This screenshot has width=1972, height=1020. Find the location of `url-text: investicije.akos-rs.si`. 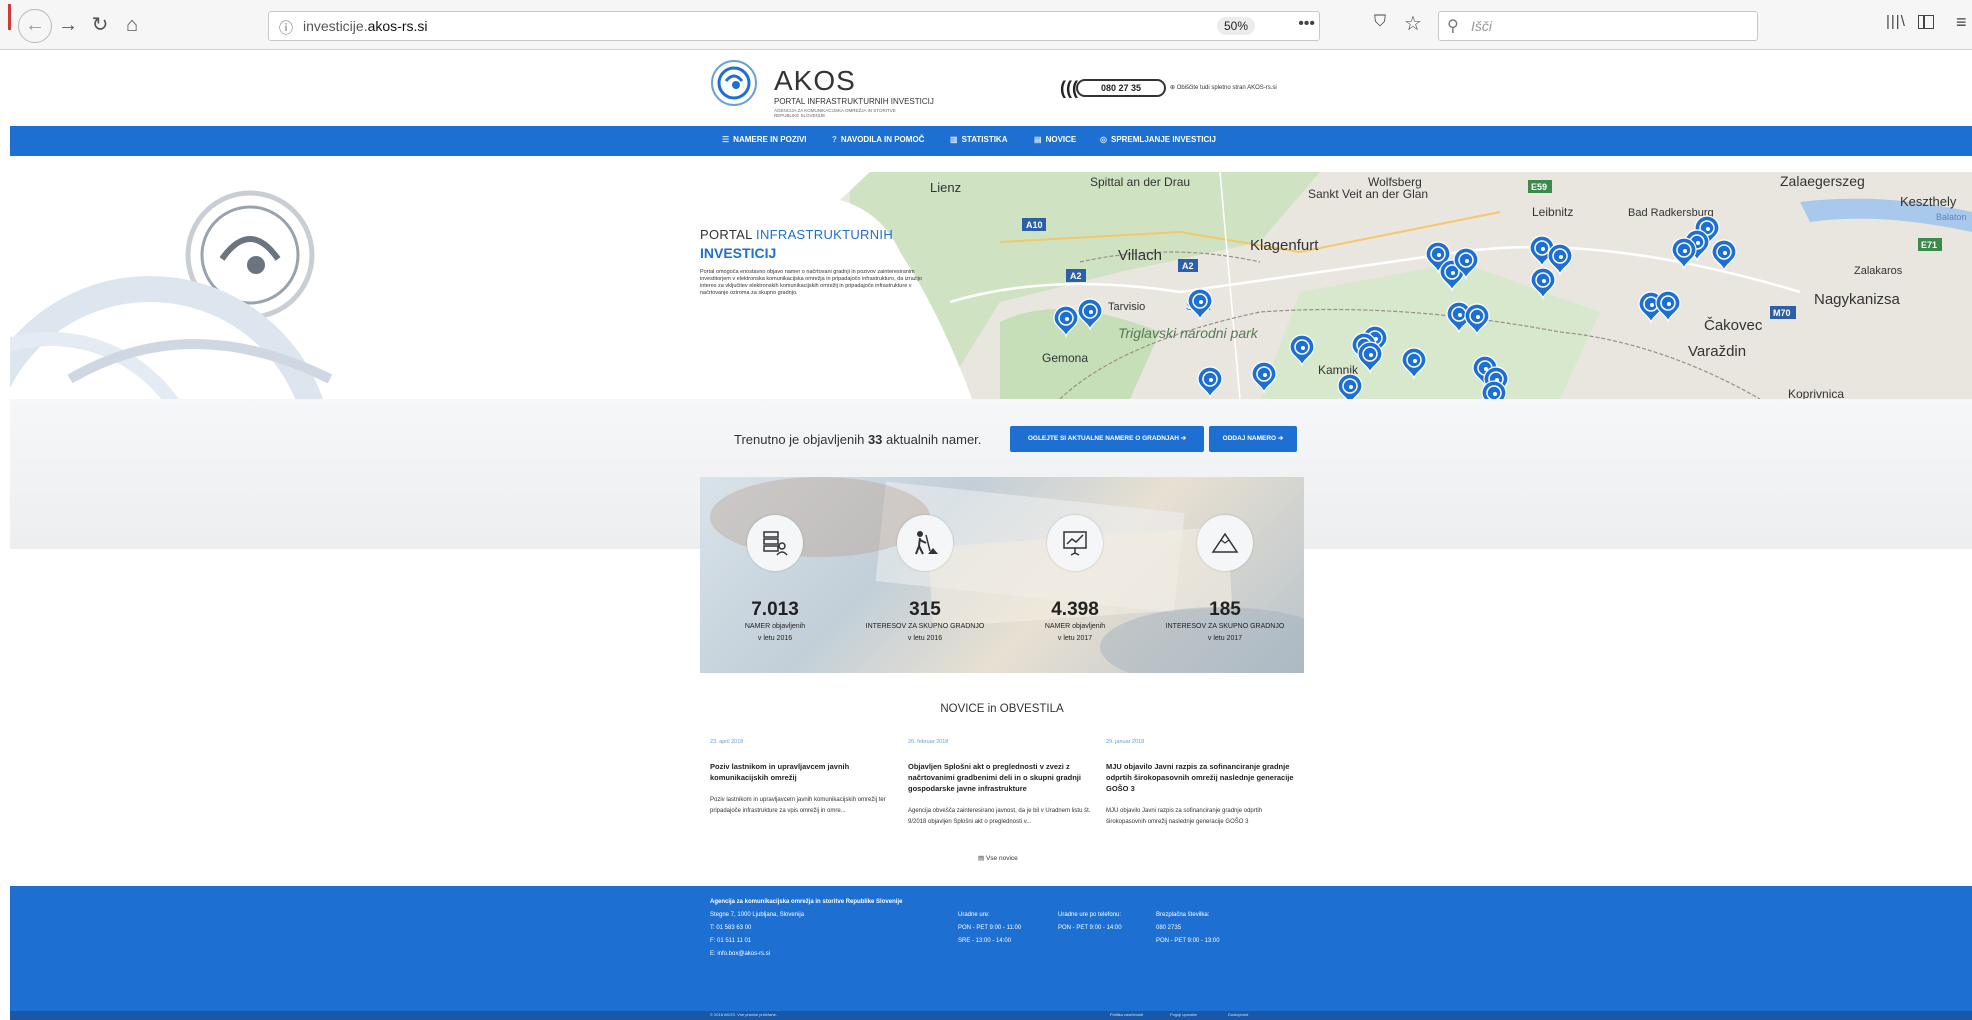

url-text: investicije.akos-rs.si is located at coordinates (365, 26).